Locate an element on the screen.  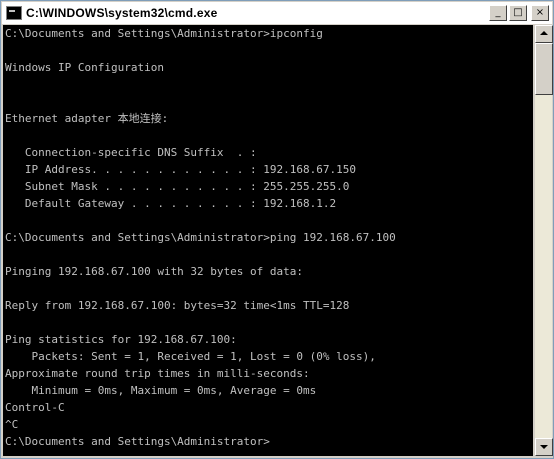
window-title: C:\WINDOWS\system32\cmd.exe is located at coordinates (122, 13).